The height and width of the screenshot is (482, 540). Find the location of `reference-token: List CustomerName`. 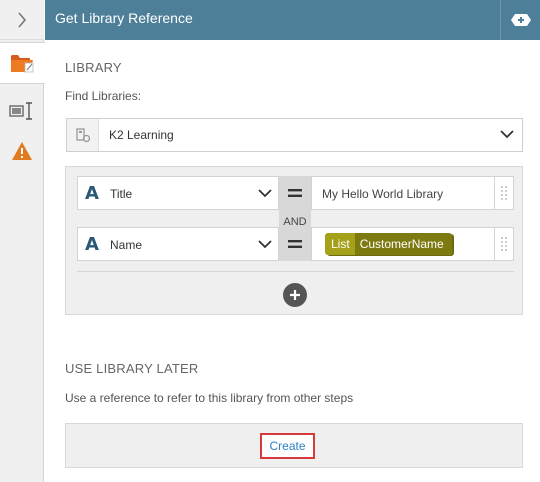

reference-token: List CustomerName is located at coordinates (388, 244).